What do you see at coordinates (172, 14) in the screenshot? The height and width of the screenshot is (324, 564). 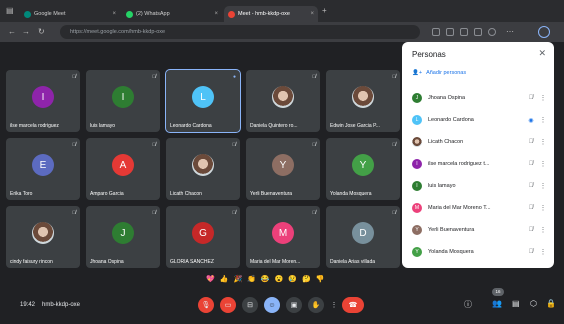 I see `tab-whatsapp: (2) WhatsApp ×` at bounding box center [172, 14].